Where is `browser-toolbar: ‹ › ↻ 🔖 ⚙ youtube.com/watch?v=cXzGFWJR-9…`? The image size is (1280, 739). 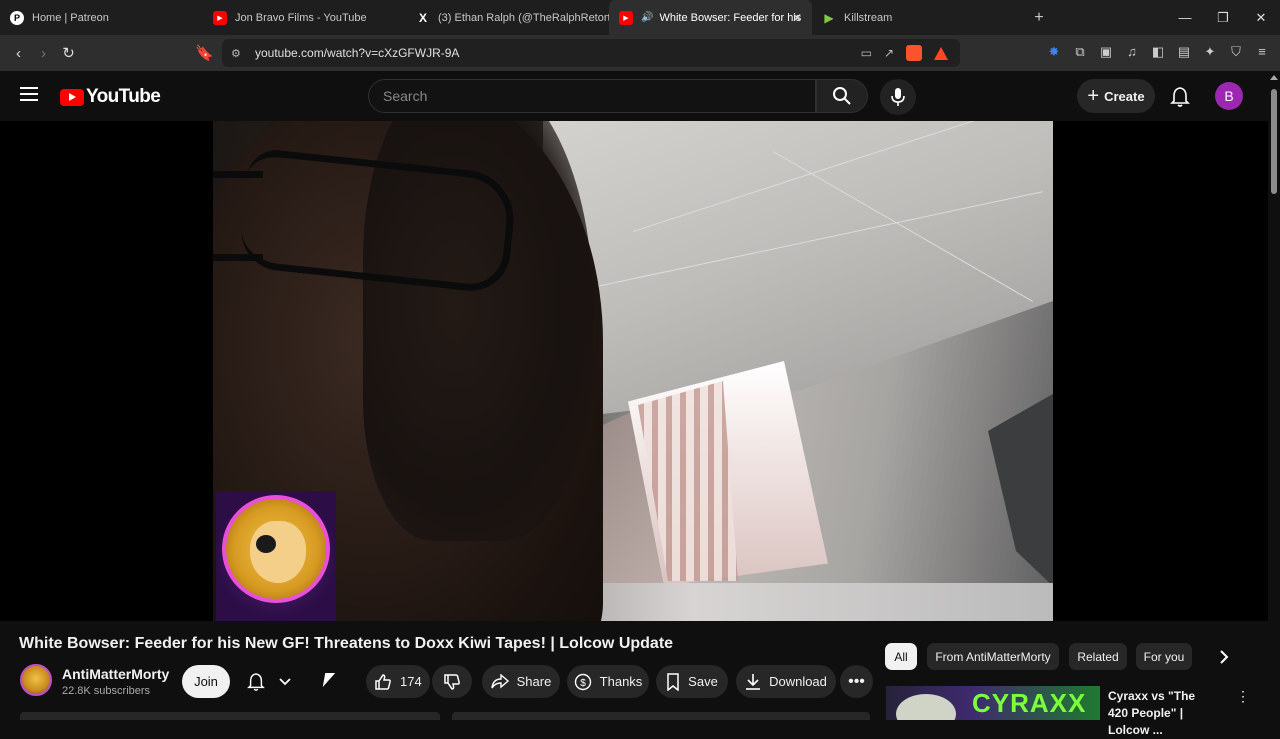 browser-toolbar: ‹ › ↻ 🔖 ⚙ youtube.com/watch?v=cXzGFWJR-9… is located at coordinates (640, 53).